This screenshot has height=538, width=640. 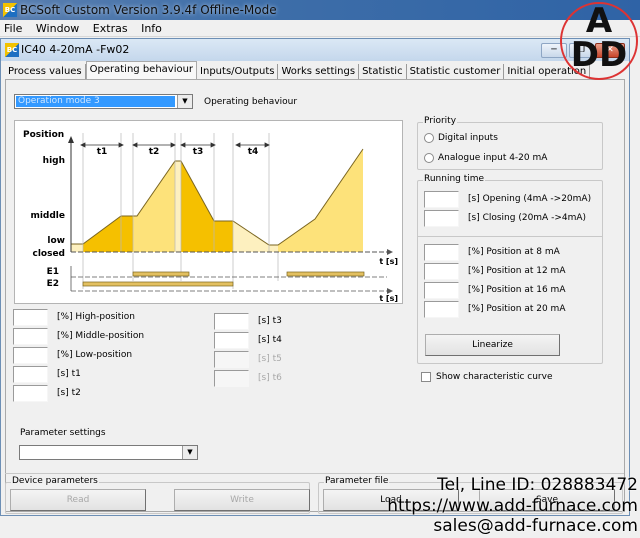 I want to click on digital-inputs-label: Digital inputs, so click(x=468, y=138).